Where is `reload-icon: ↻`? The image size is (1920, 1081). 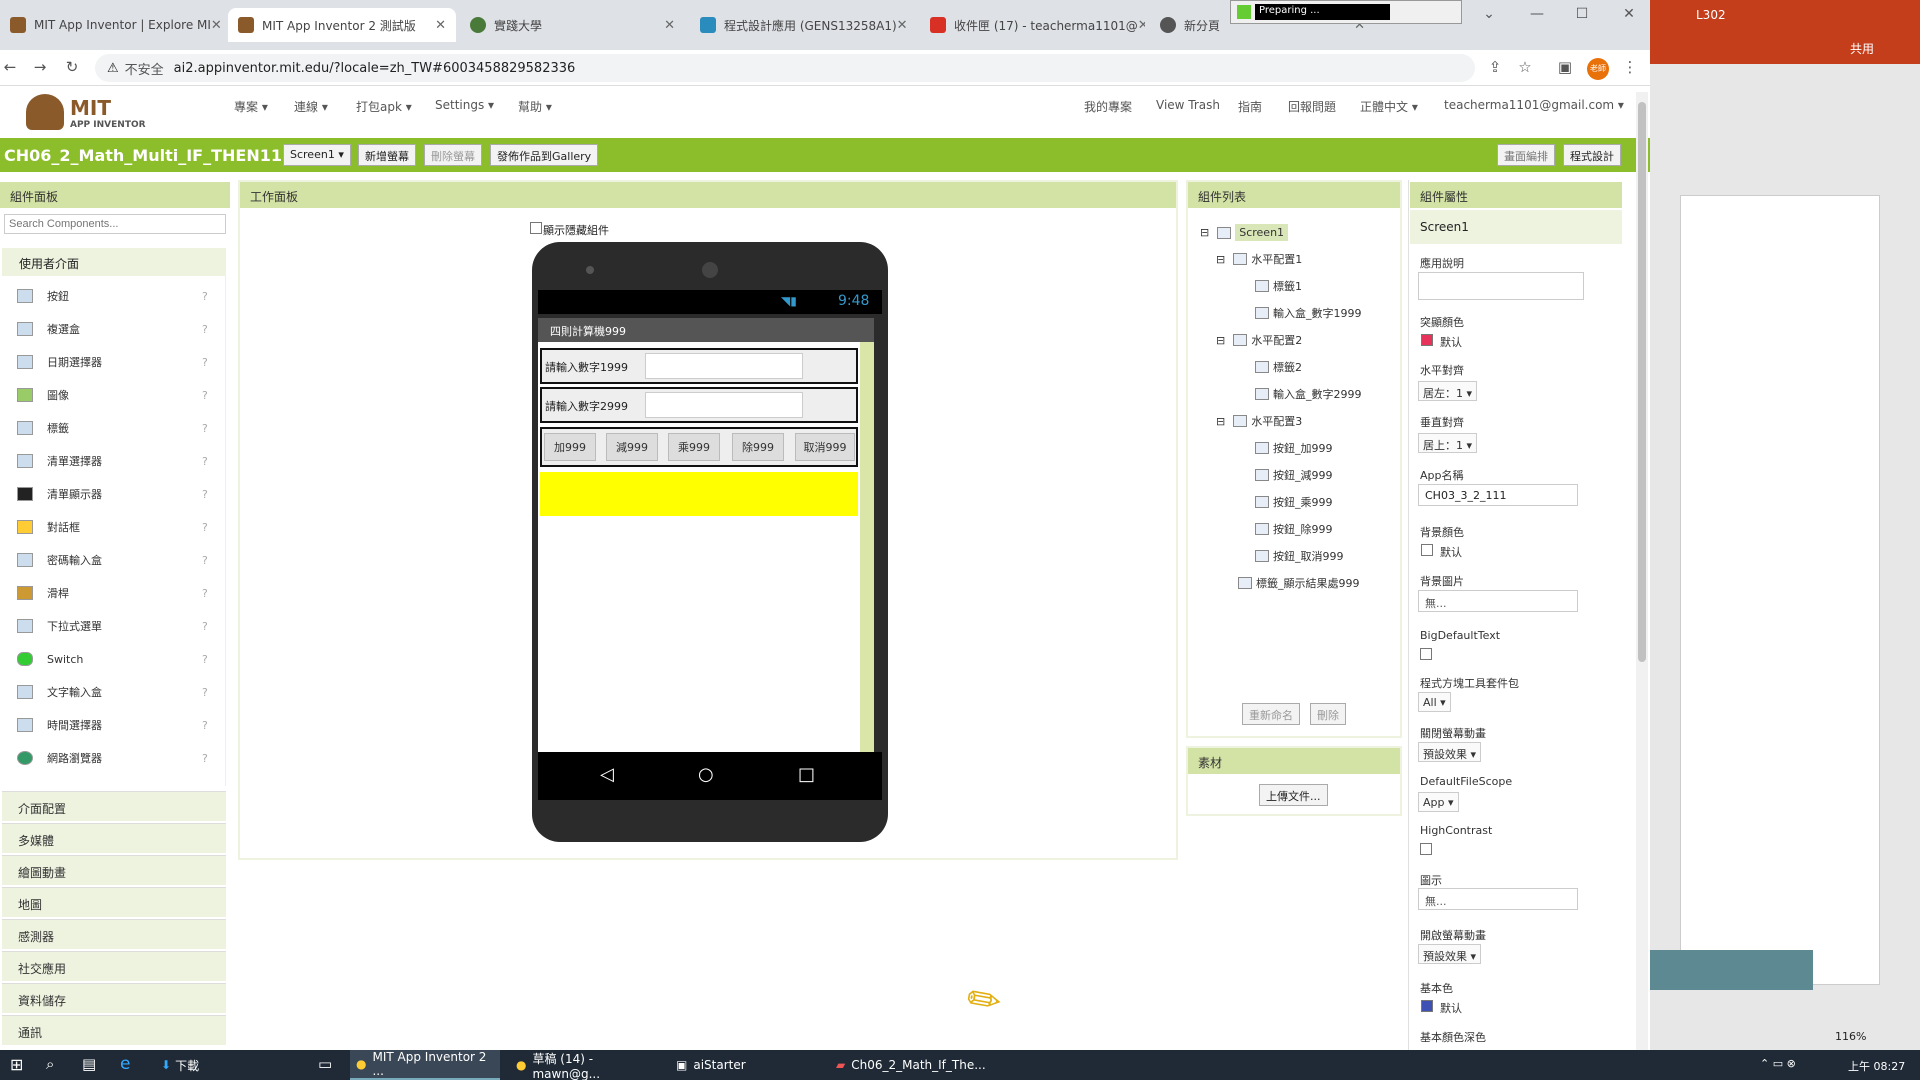
reload-icon: ↻ is located at coordinates (72, 68).